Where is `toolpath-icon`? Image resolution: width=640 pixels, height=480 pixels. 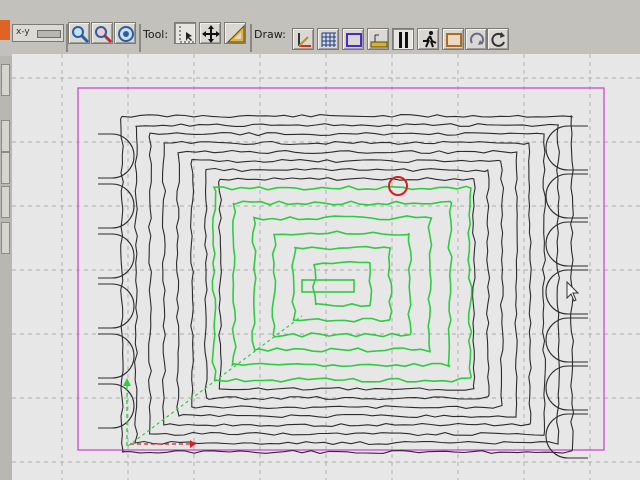
toolpath-icon is located at coordinates (403, 40).